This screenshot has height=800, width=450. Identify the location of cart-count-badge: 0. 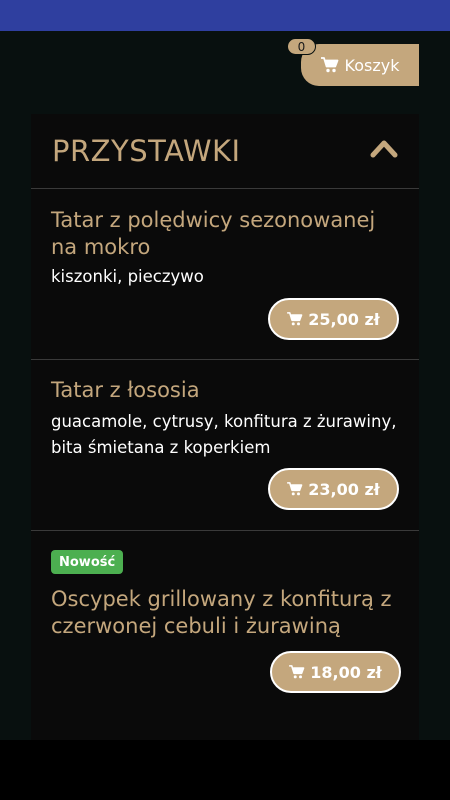
(301, 46).